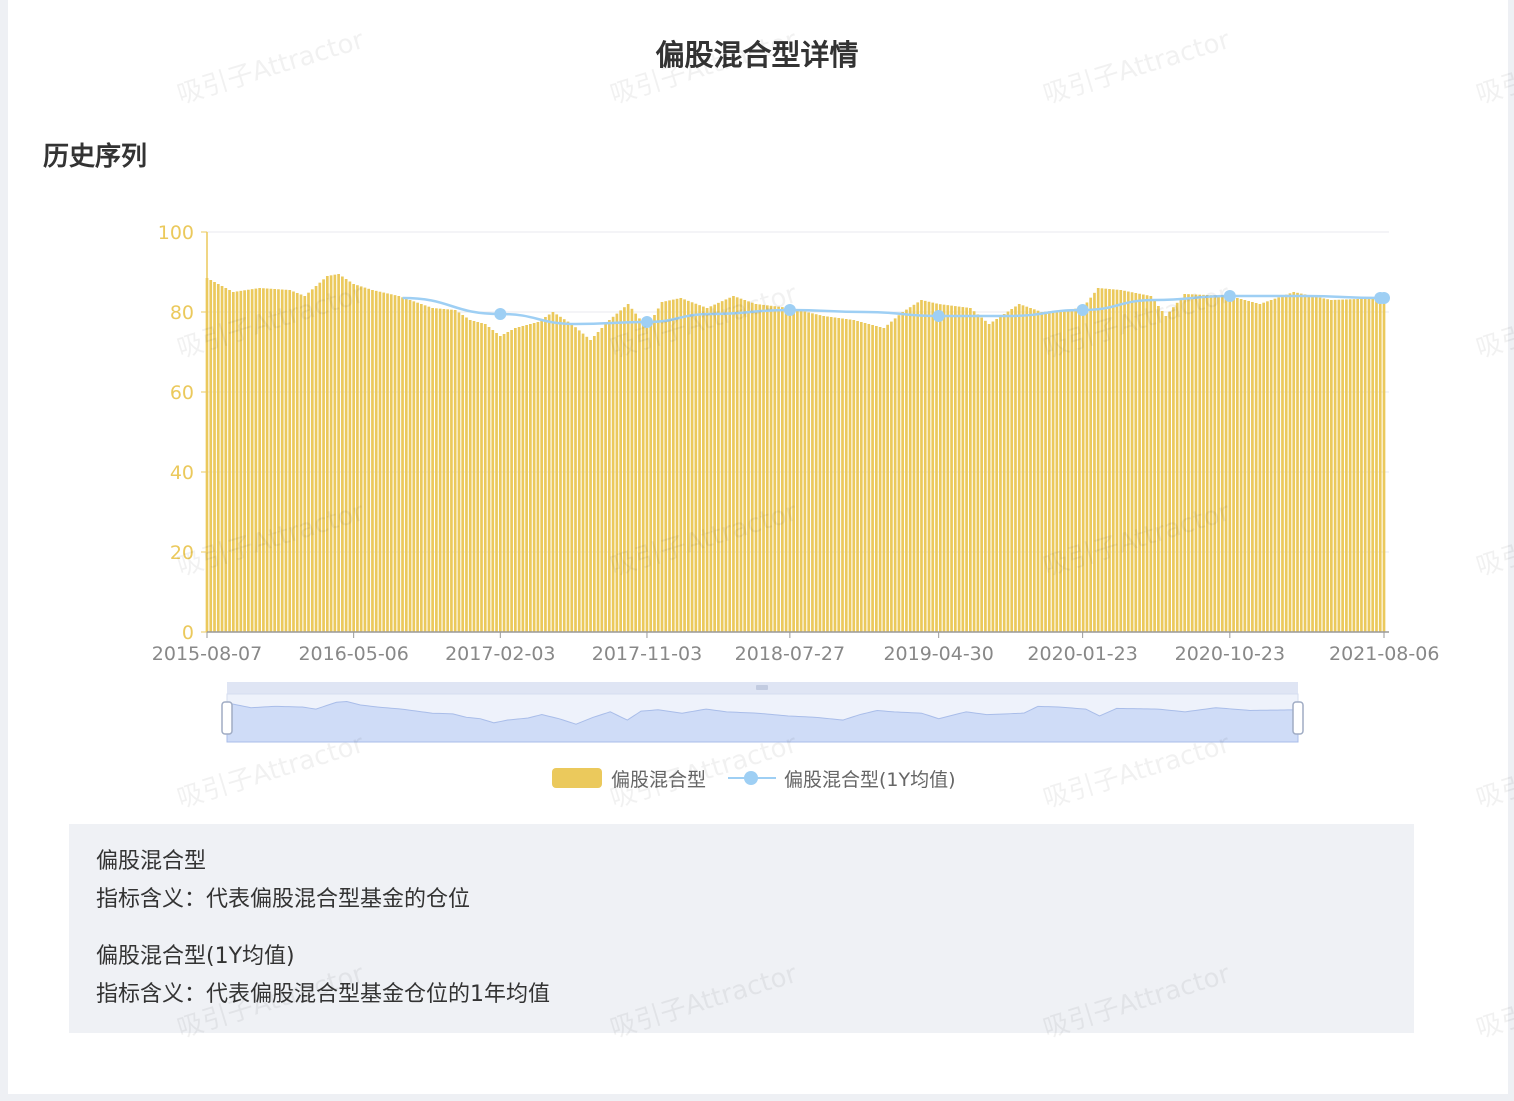  Describe the element at coordinates (227, 718) in the screenshot. I see `zoom-handle-left` at that location.